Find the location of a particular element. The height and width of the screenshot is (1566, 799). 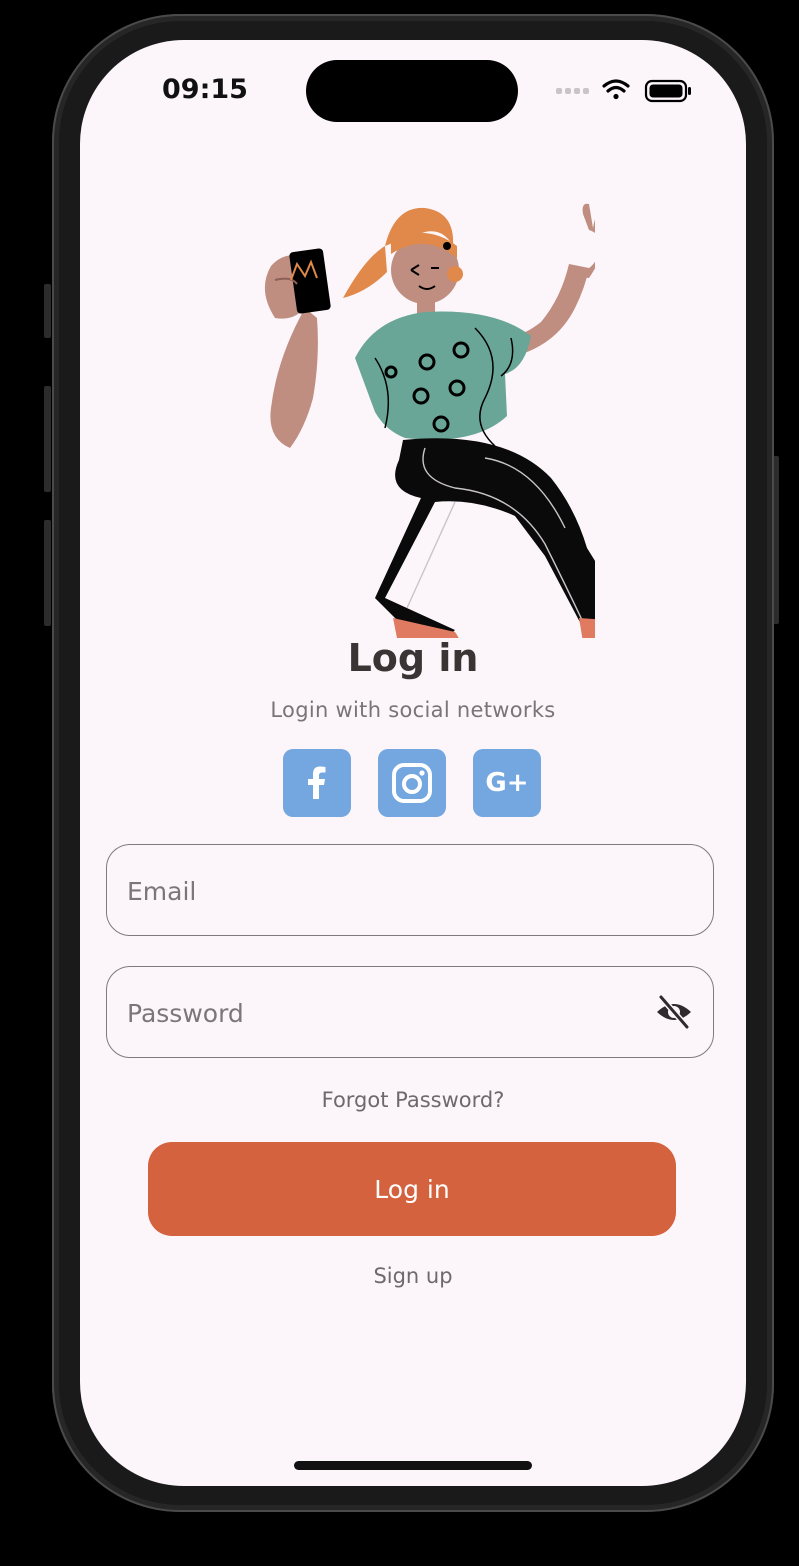

google-plus-icon: G+ is located at coordinates (507, 783).